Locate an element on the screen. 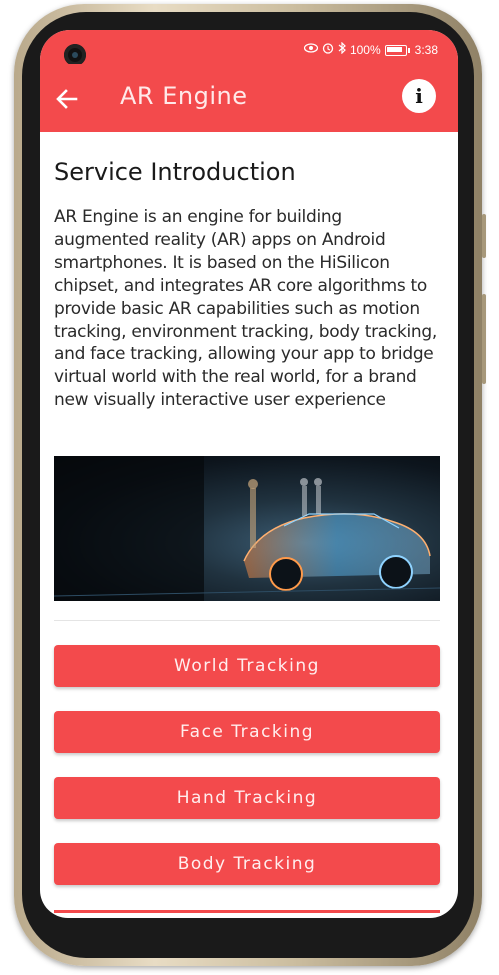 This screenshot has height=975, width=499. next-button-edge is located at coordinates (247, 911).